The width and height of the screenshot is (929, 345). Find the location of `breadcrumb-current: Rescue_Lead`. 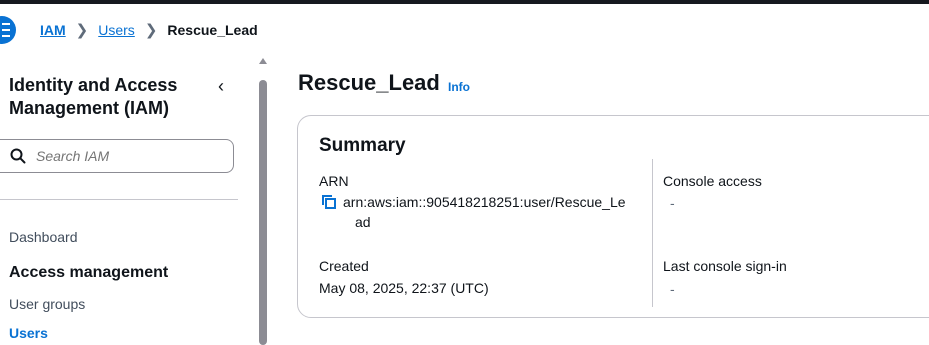

breadcrumb-current: Rescue_Lead is located at coordinates (212, 30).